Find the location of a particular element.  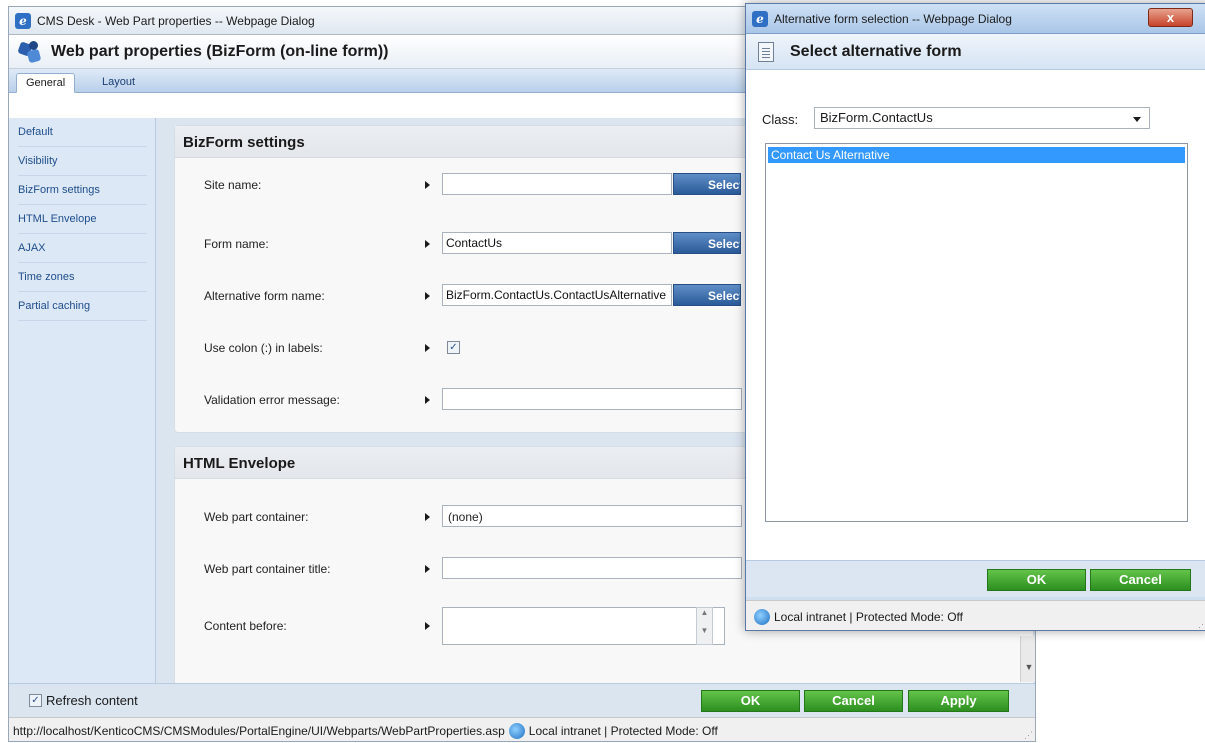

webpart-icon is located at coordinates (30, 52).